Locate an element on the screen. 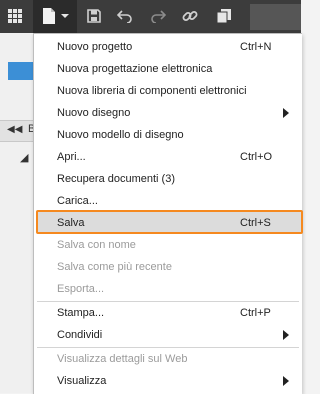 The image size is (320, 394). menu-item-shortcut: Ctrl+N is located at coordinates (256, 47).